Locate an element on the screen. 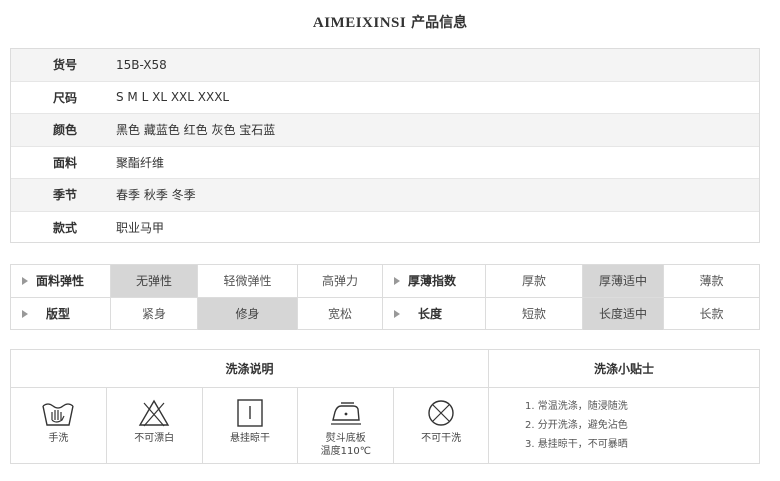 Image resolution: width=780 pixels, height=481 pixels. attr-label-text: 长度 is located at coordinates (430, 314).